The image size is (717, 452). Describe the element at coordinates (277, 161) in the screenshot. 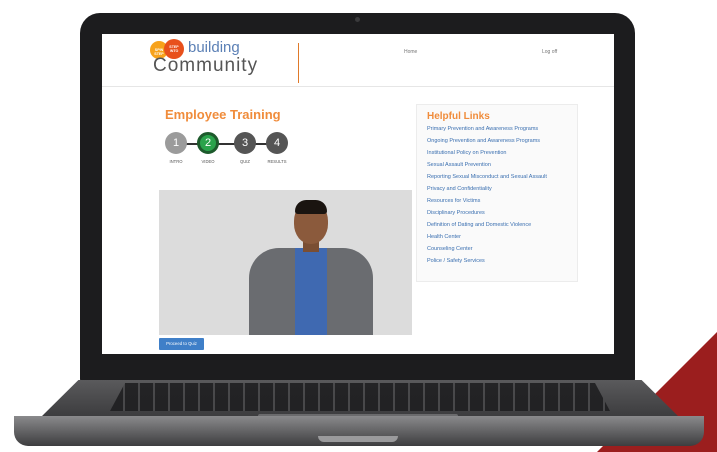

I see `step-4-label: RESULTS` at that location.